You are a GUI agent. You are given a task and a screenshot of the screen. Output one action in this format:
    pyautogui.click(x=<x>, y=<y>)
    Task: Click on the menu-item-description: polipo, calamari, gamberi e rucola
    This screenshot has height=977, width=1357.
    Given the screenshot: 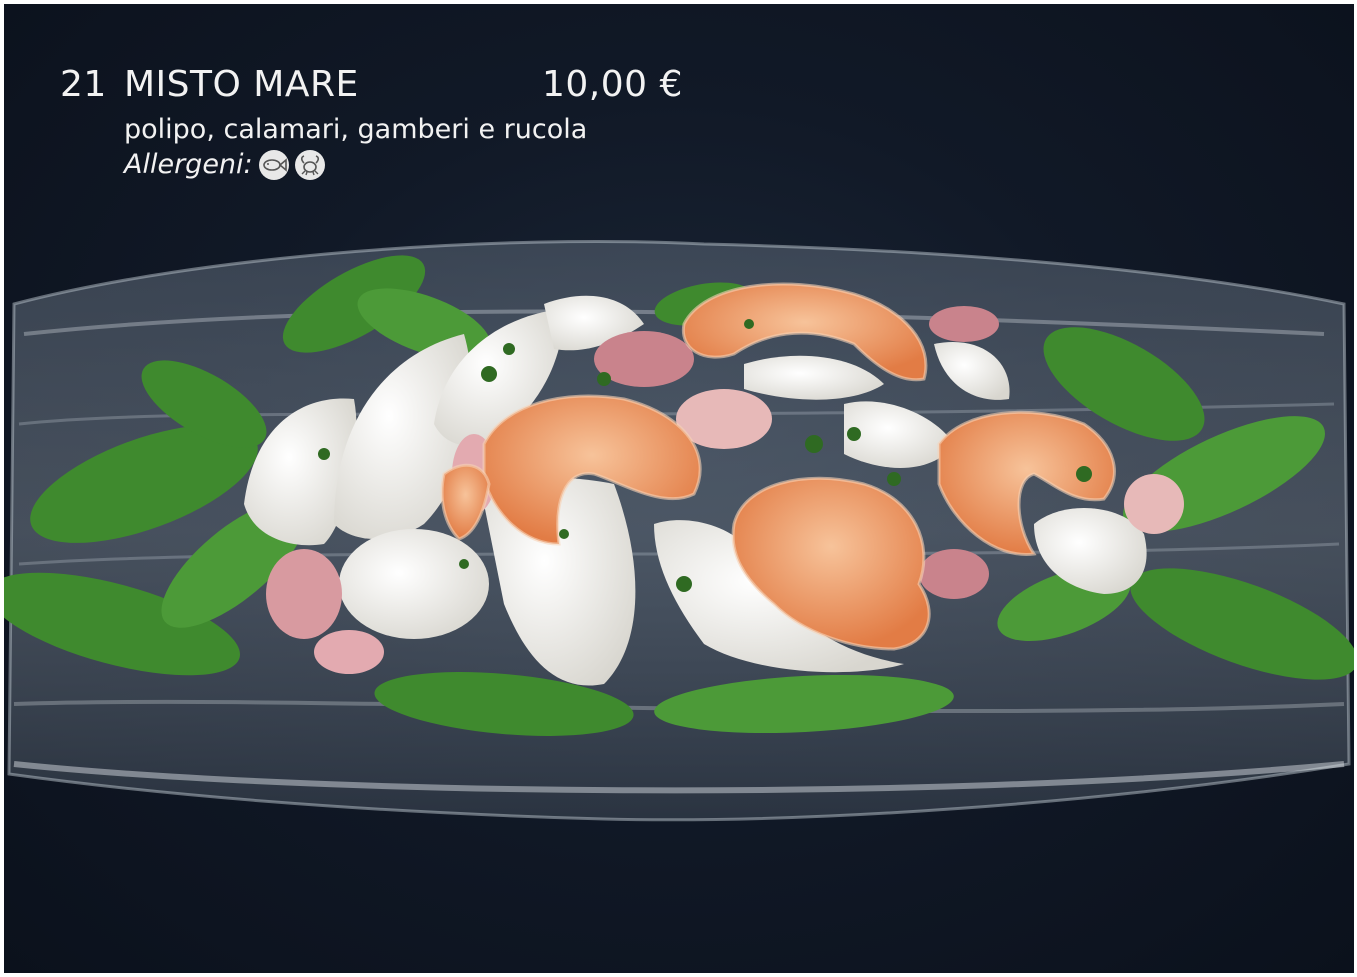 What is the action you would take?
    pyautogui.click(x=356, y=129)
    